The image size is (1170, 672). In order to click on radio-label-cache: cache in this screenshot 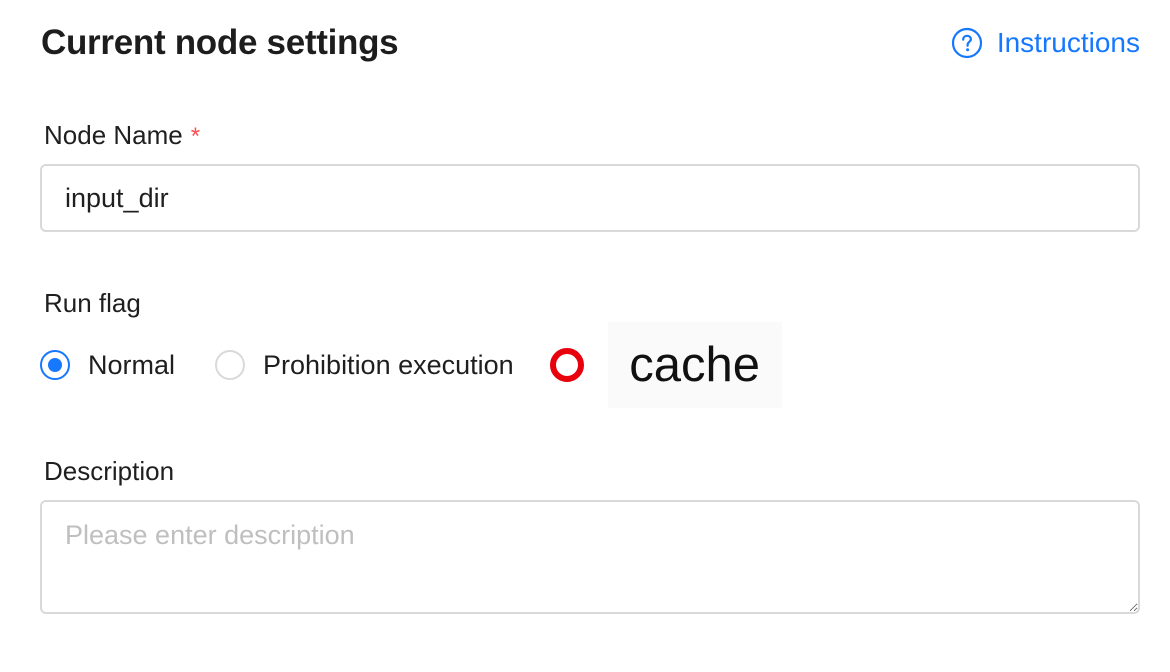, I will do `click(695, 365)`.